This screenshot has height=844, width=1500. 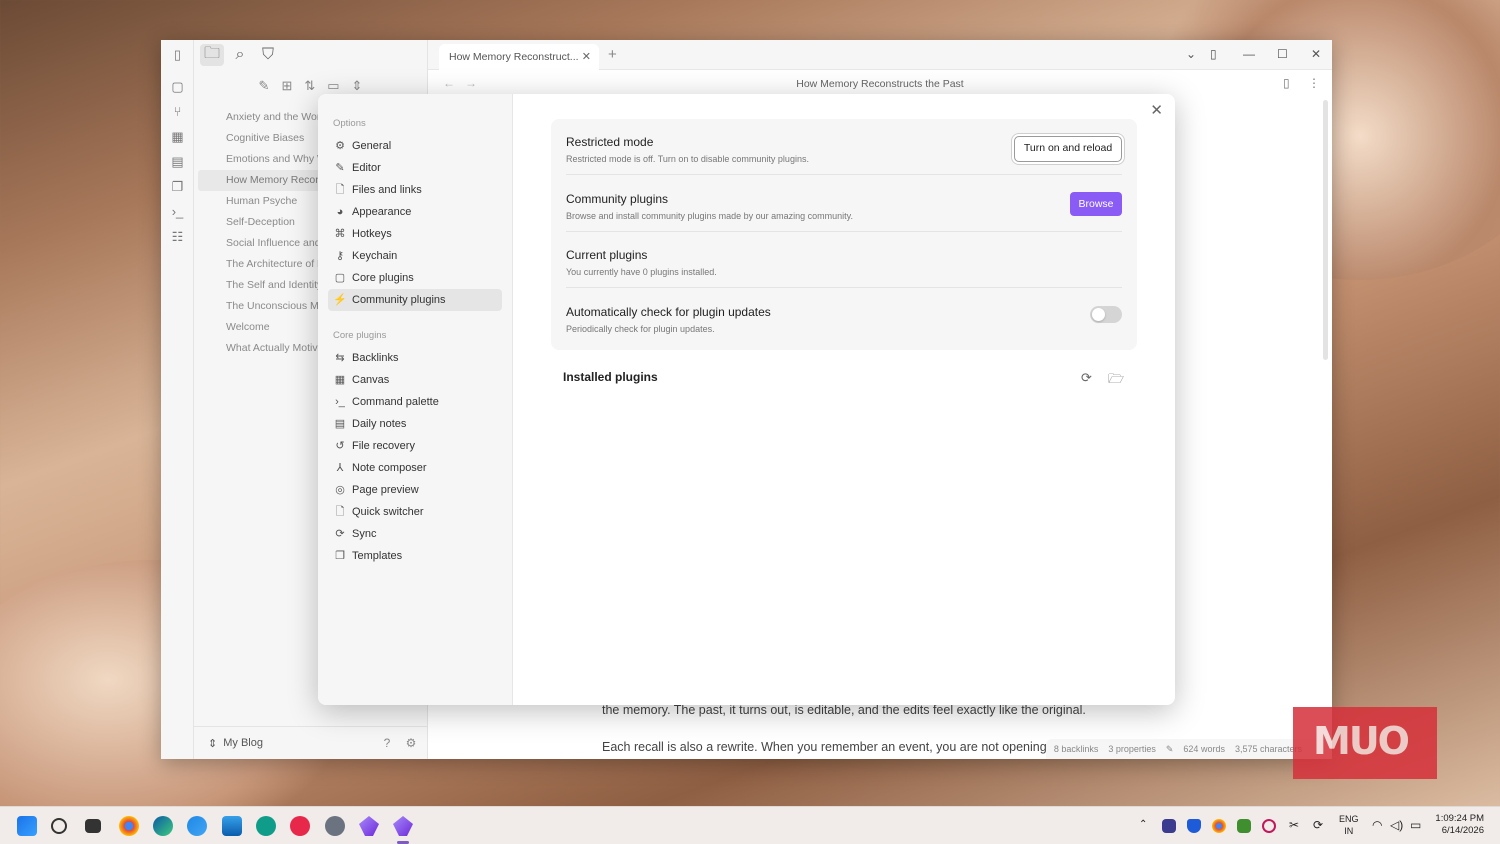 I want to click on date: 6/14/2026, so click(x=1462, y=830).